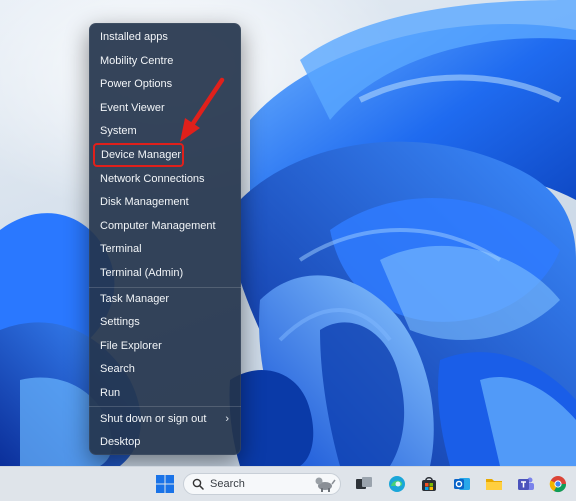 The image size is (576, 501). I want to click on outlook-icon, so click(462, 484).